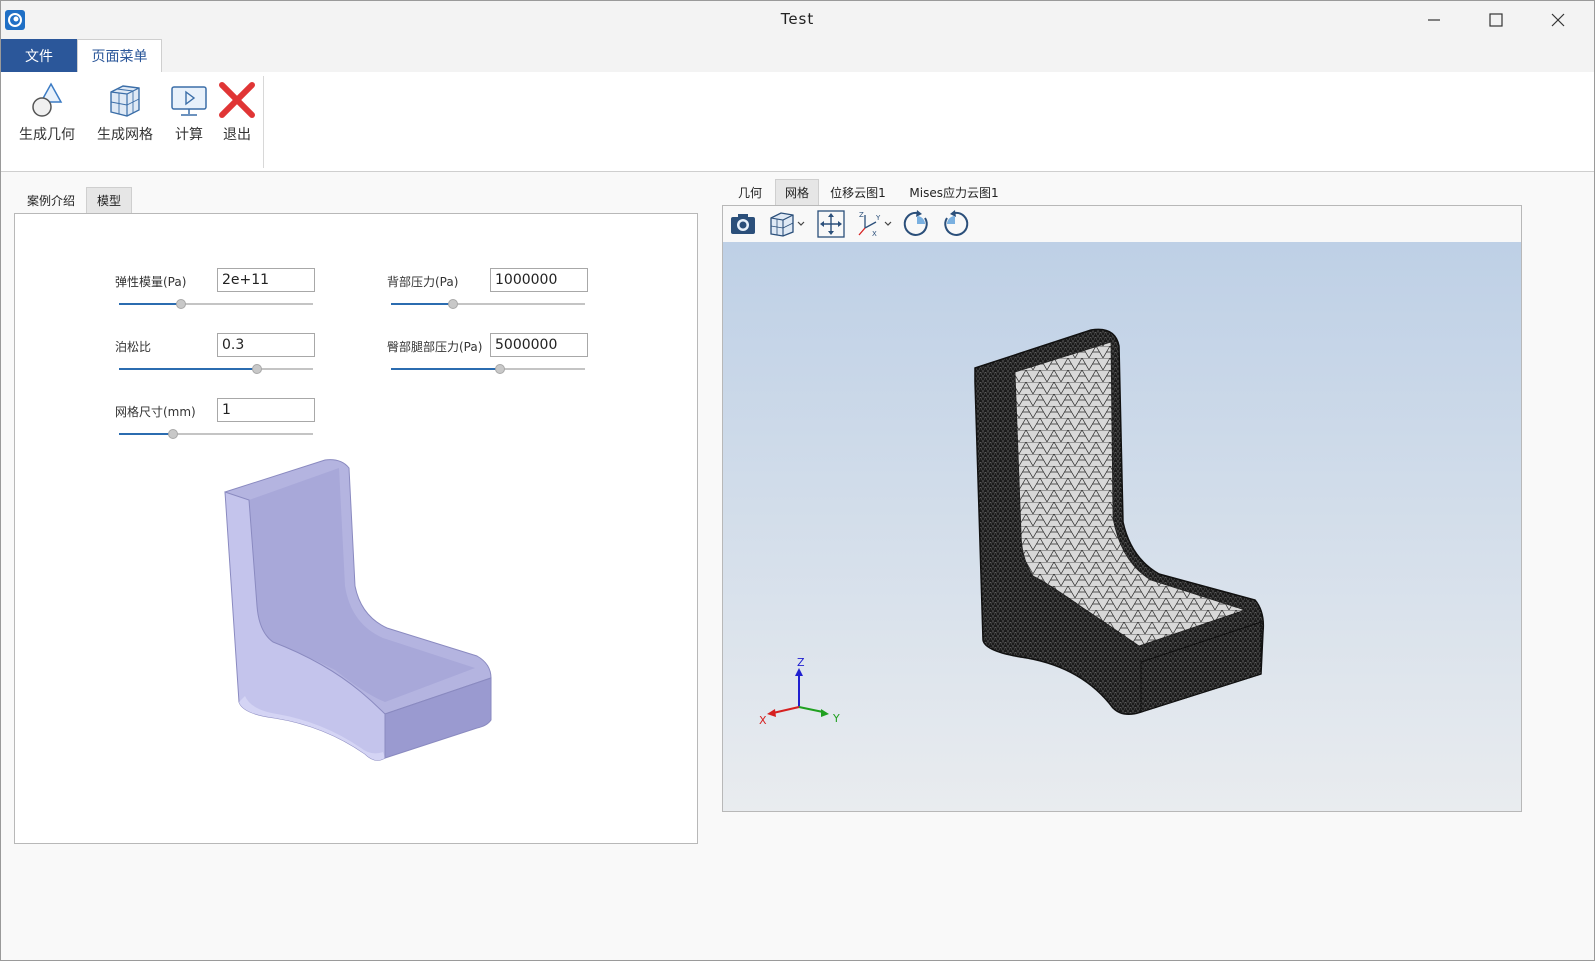  I want to click on minimize-button, so click(1434, 20).